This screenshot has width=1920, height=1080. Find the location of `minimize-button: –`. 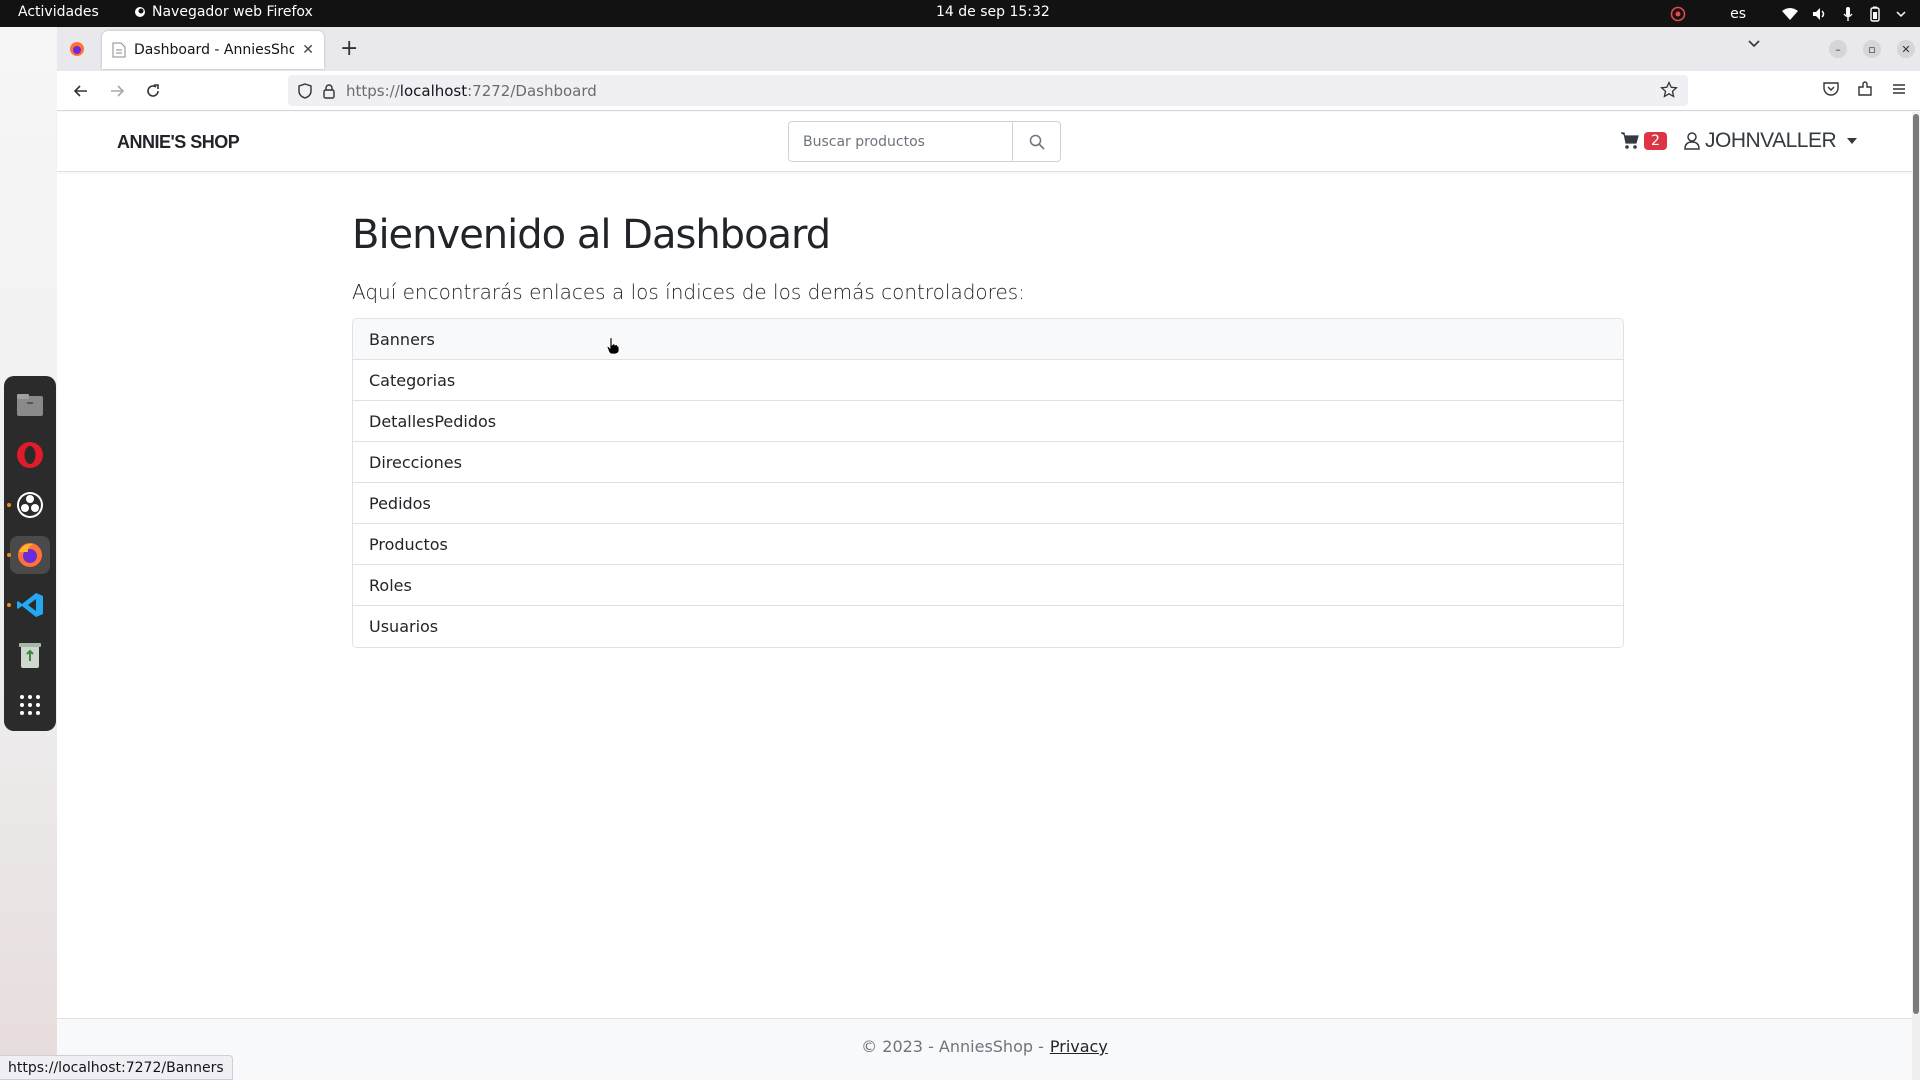

minimize-button: – is located at coordinates (1838, 49).